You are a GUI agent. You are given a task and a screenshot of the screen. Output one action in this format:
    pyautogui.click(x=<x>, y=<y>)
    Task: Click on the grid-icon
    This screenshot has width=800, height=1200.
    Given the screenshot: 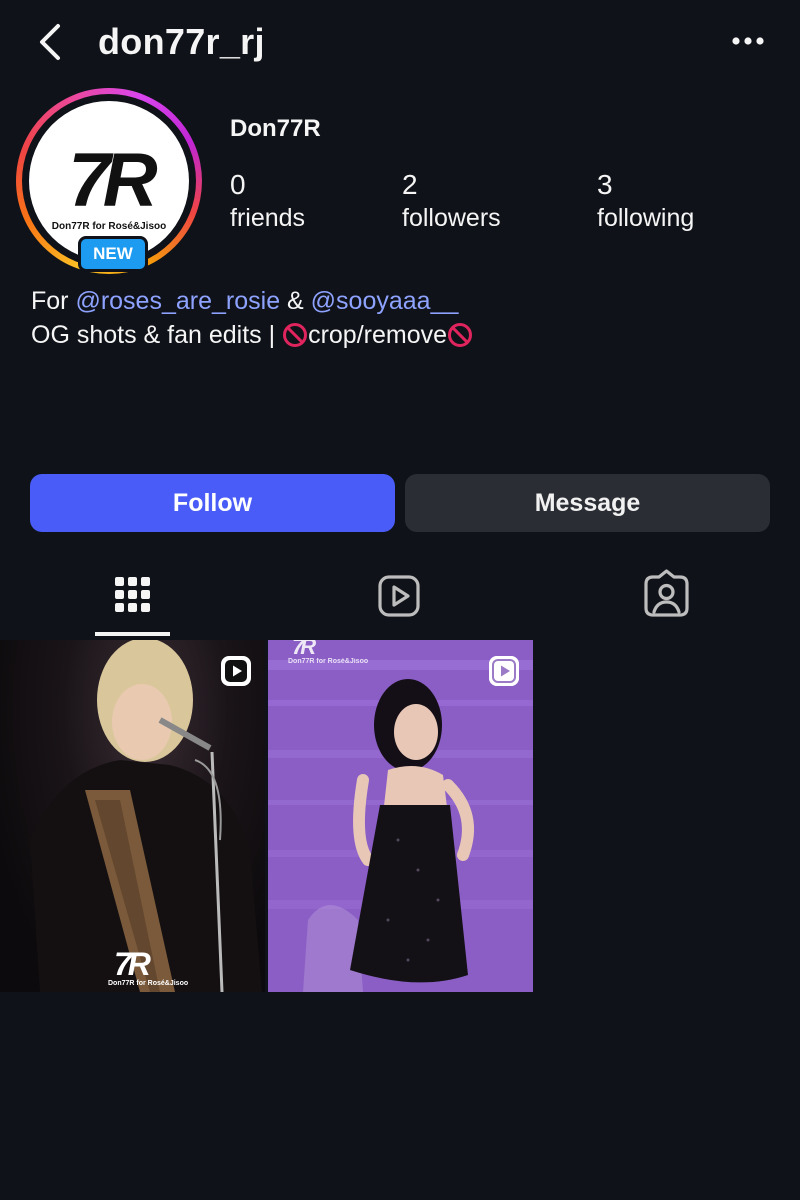 What is the action you would take?
    pyautogui.click(x=132, y=594)
    